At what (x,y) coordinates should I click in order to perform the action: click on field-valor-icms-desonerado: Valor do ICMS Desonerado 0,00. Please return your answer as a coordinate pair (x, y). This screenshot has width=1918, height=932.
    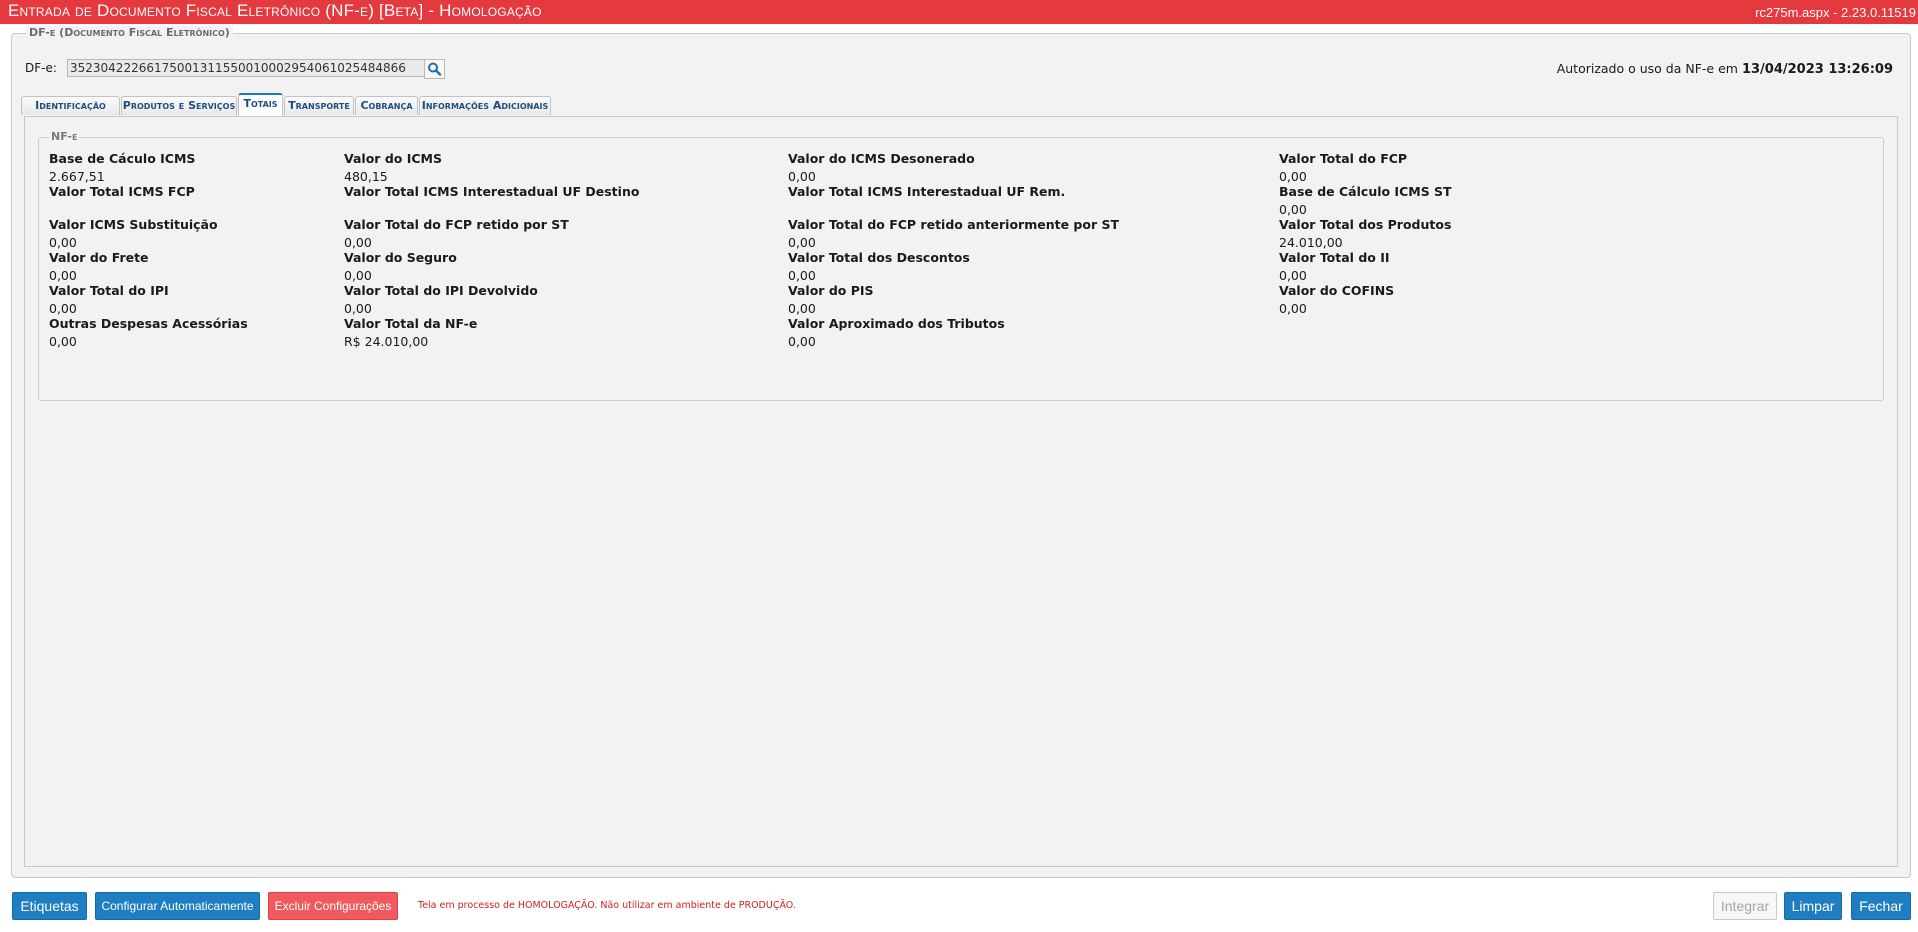
    Looking at the image, I should click on (881, 167).